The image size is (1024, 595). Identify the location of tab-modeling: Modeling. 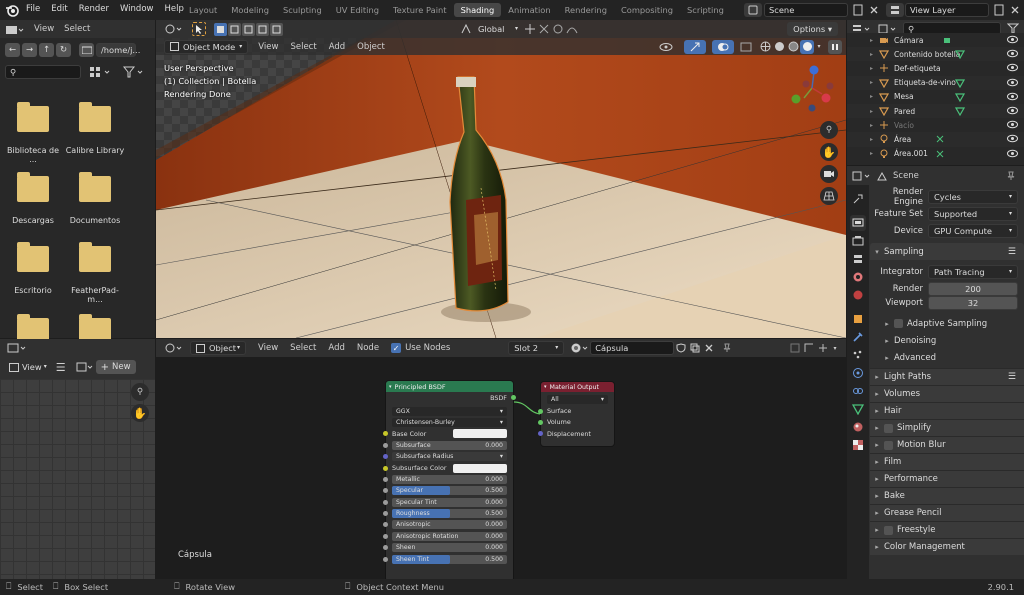
(250, 10).